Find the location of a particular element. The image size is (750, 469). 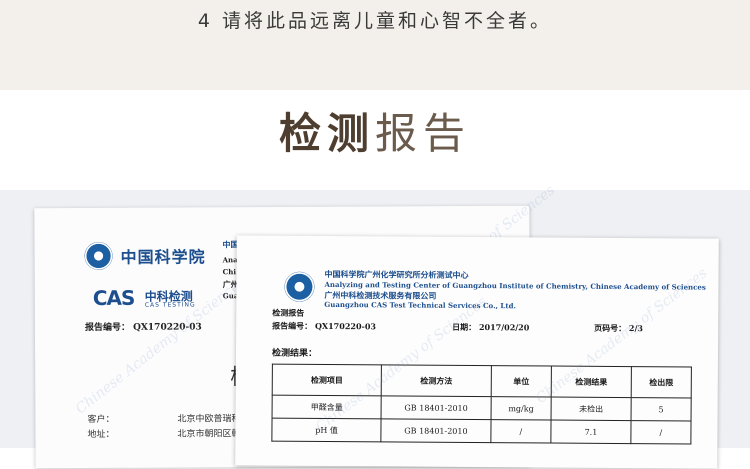

address-value: 北京市朝阳区朝 is located at coordinates (209, 434).